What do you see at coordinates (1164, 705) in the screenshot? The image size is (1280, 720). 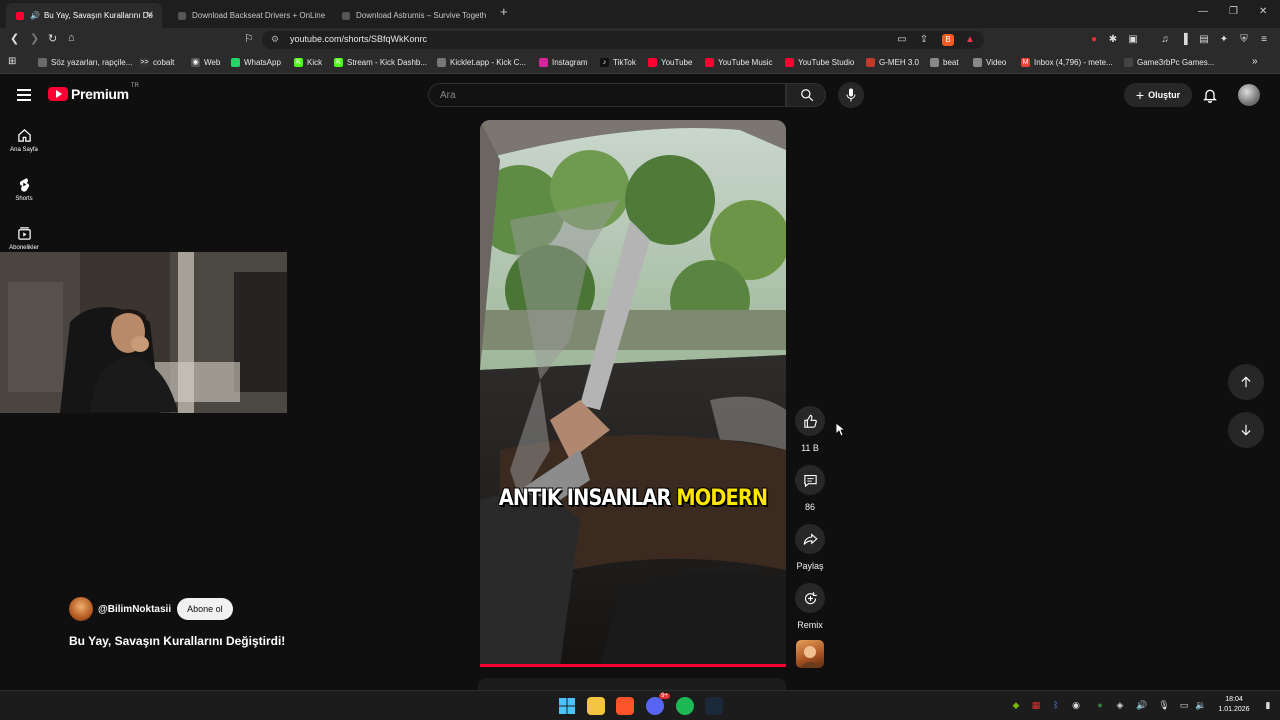 I see `microphone-tray-icon: 🎙` at bounding box center [1164, 705].